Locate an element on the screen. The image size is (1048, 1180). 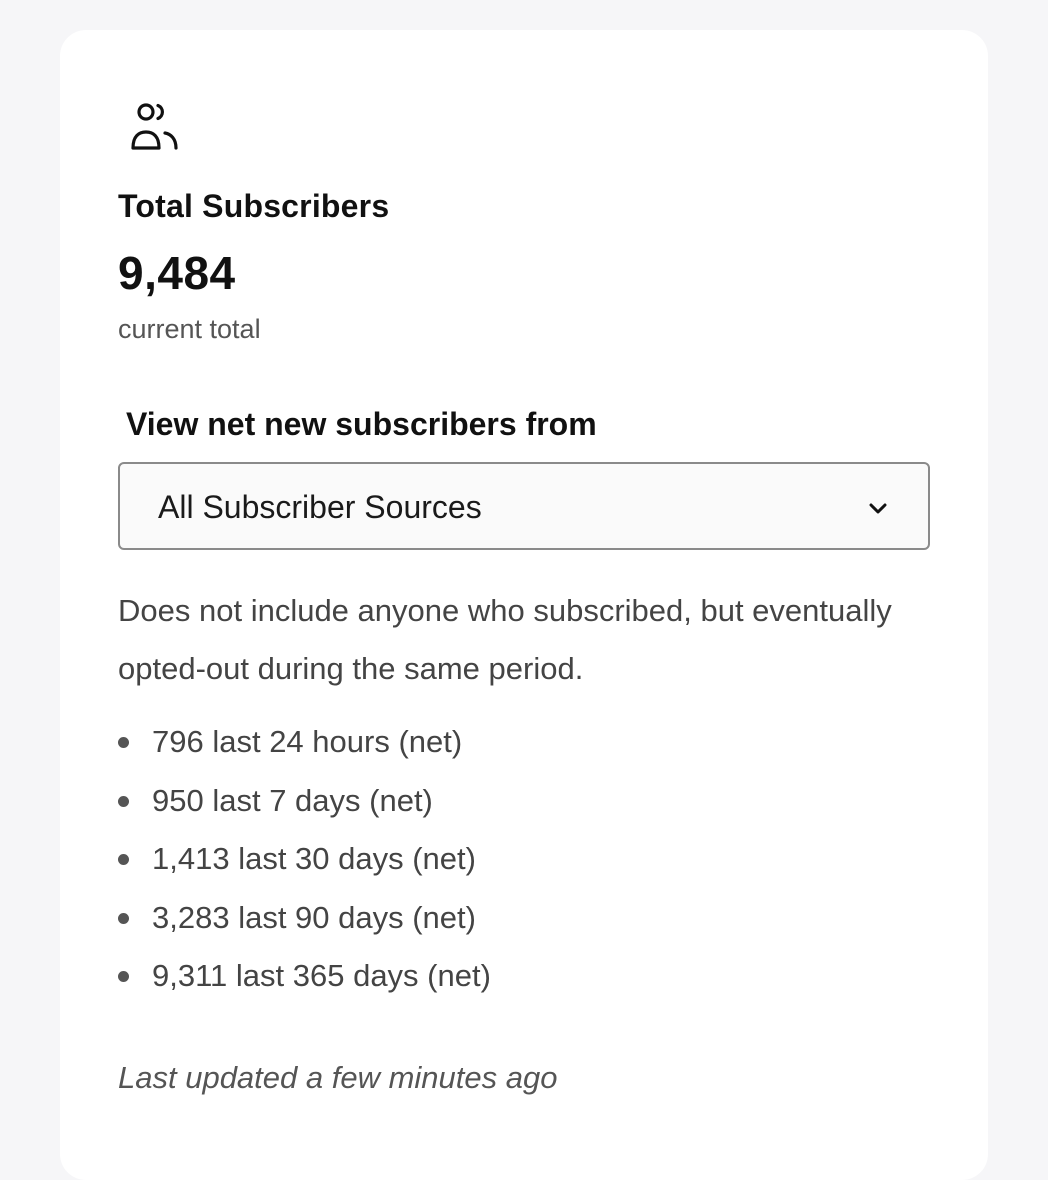
last-updated-text: Last updated a few minutes ago is located at coordinates (338, 1077).